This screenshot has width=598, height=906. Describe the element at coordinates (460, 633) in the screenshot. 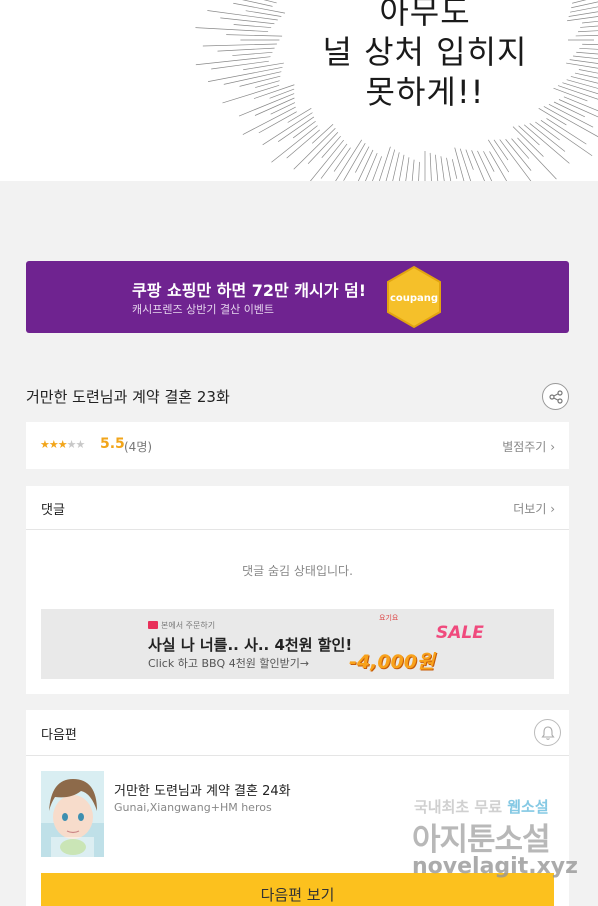

I see `ad-sale-label: SALE` at that location.